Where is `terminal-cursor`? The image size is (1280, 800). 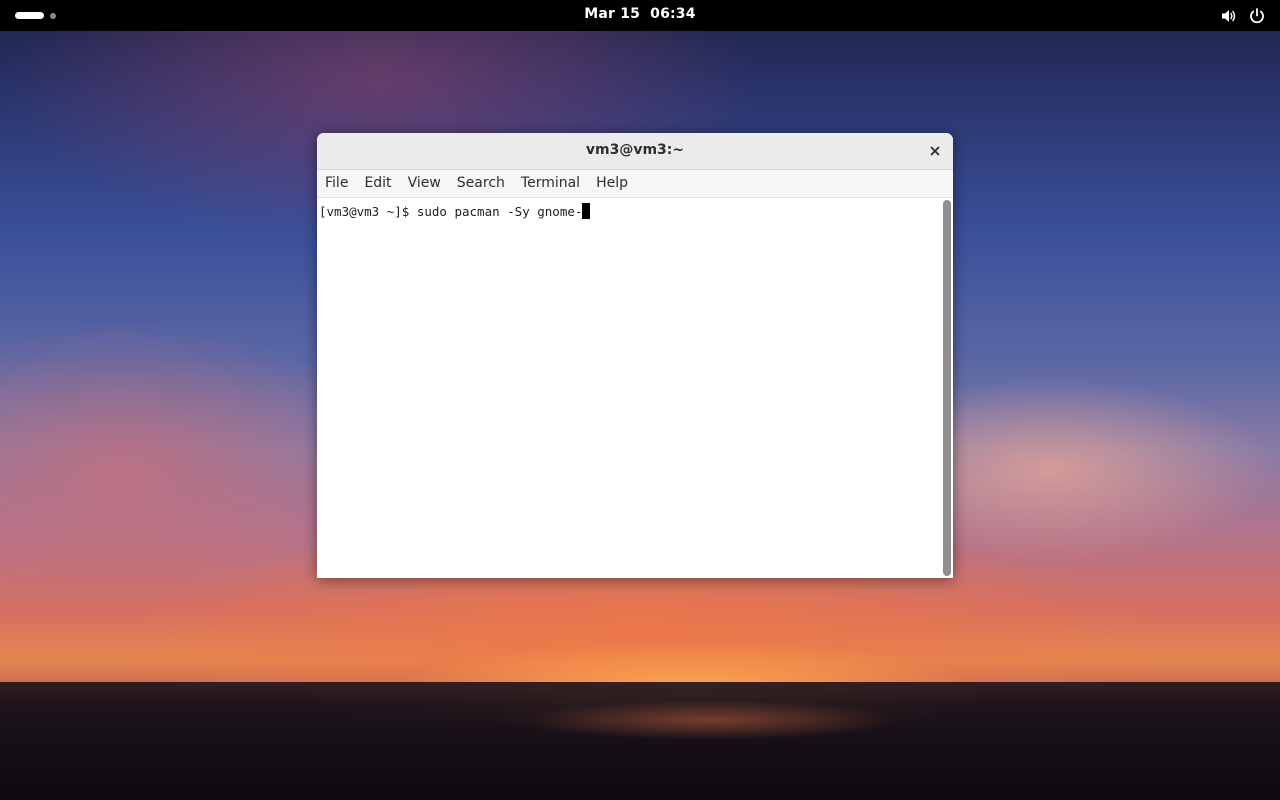 terminal-cursor is located at coordinates (586, 211).